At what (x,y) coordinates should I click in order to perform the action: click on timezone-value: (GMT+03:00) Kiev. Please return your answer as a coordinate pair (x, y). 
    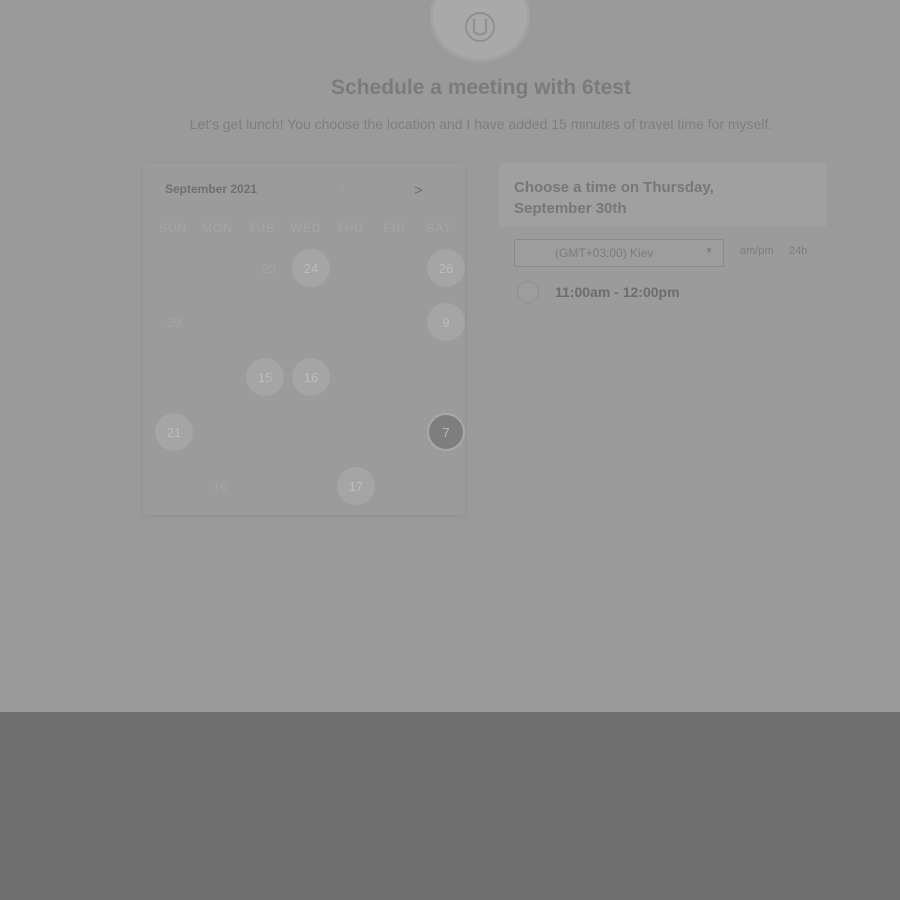
    Looking at the image, I should click on (604, 253).